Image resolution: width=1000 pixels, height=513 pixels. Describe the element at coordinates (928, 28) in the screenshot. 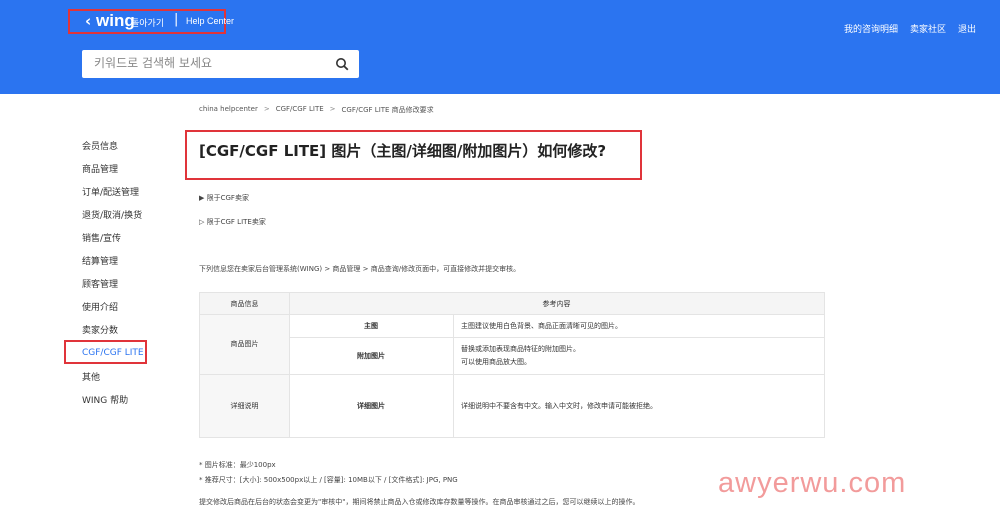

I see `seller-community-link: 卖家社区` at that location.